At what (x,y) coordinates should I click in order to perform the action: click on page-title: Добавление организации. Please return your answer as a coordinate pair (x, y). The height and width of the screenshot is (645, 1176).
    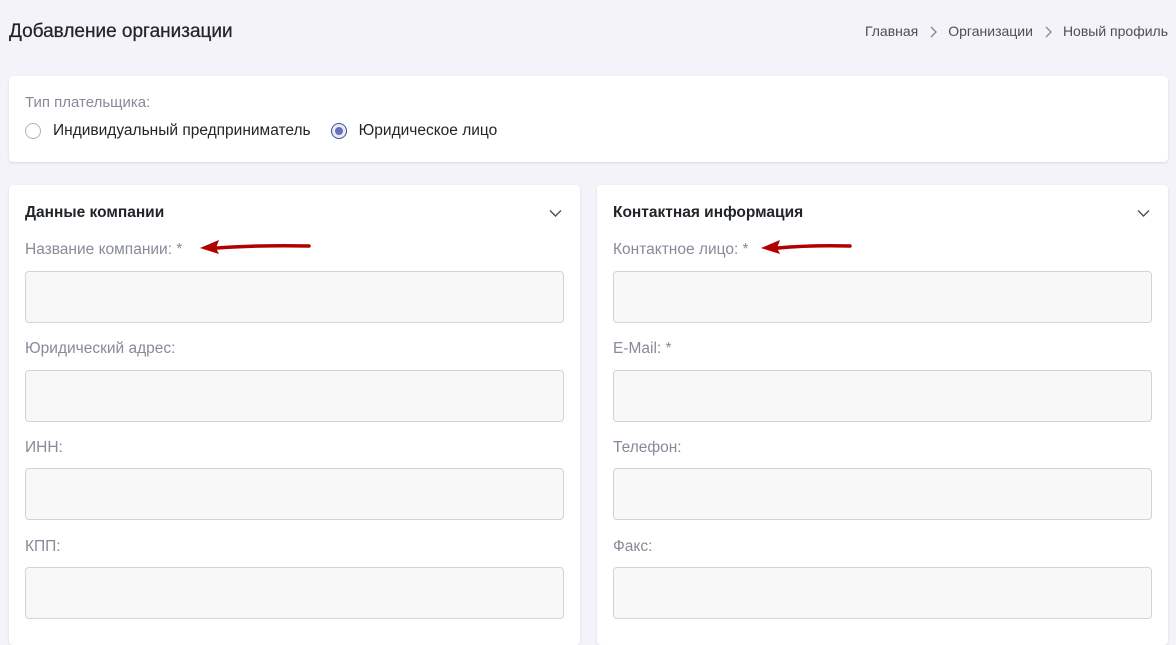
    Looking at the image, I should click on (121, 31).